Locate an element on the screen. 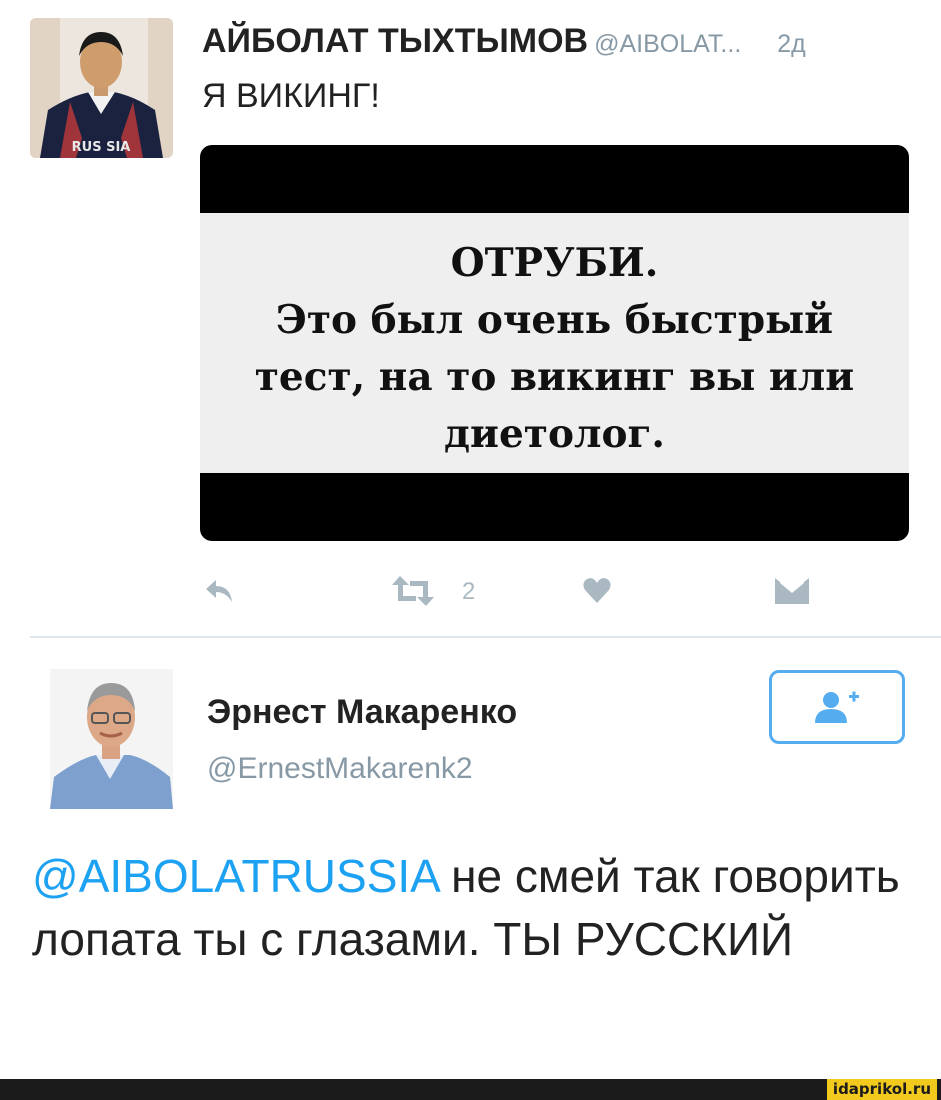  tweet-1-header: АЙБОЛАТ ТЫХТЫМОВ @AIBOLAT... 2д is located at coordinates (504, 41).